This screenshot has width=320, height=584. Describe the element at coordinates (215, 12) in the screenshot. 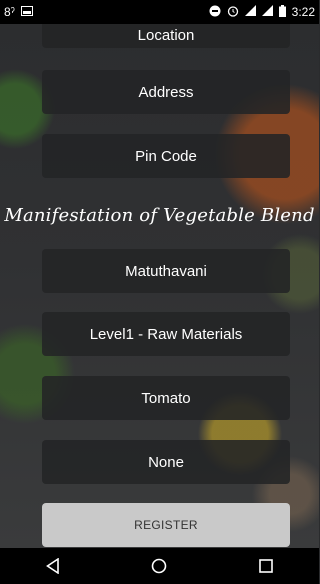

I see `do-not-disturb-icon` at that location.